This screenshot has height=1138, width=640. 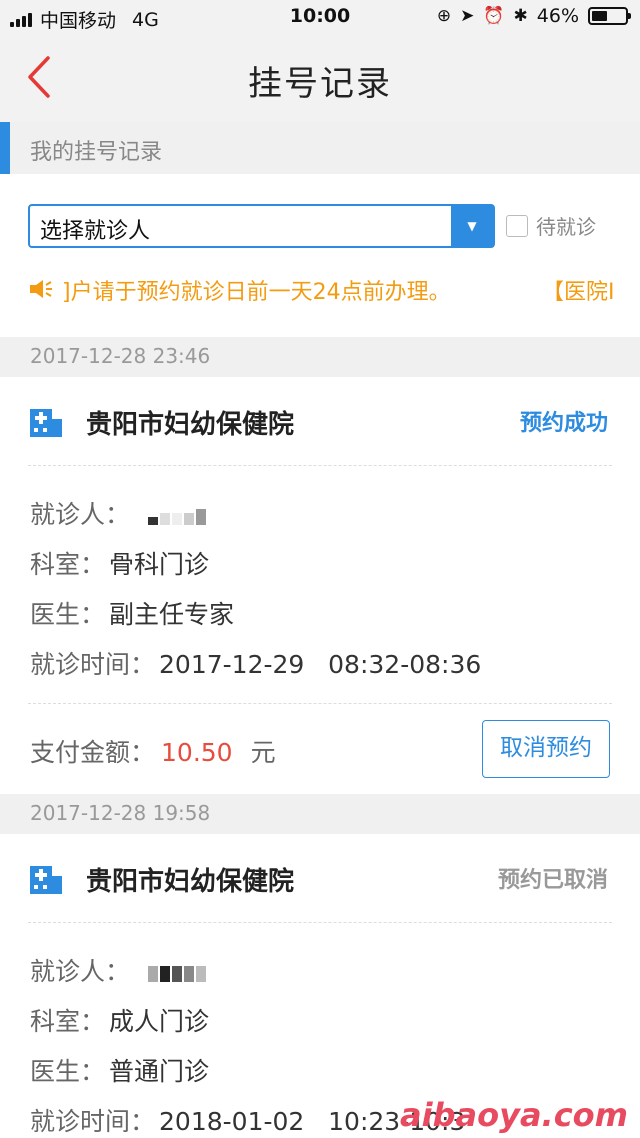 What do you see at coordinates (261, 226) in the screenshot?
I see `patient-select: 选择就诊人 ▼` at bounding box center [261, 226].